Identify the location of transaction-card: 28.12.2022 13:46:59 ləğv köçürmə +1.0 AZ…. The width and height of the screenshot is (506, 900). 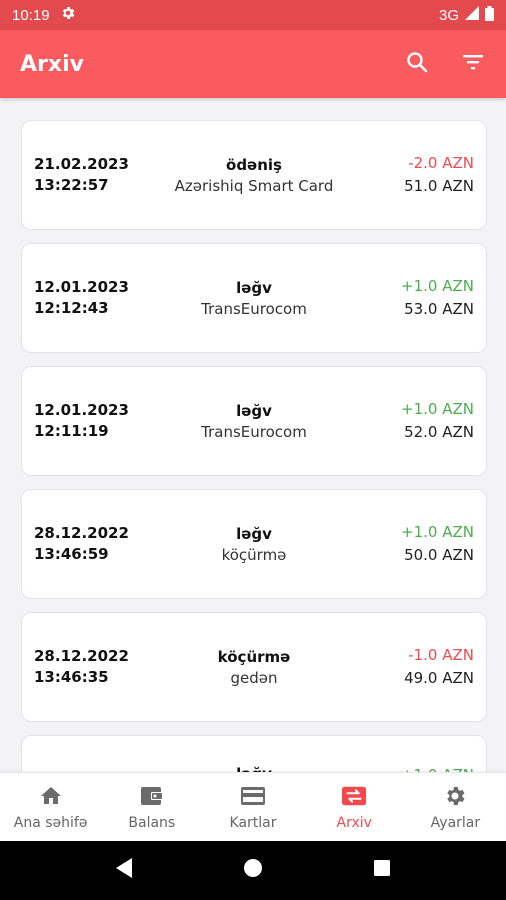
(254, 544).